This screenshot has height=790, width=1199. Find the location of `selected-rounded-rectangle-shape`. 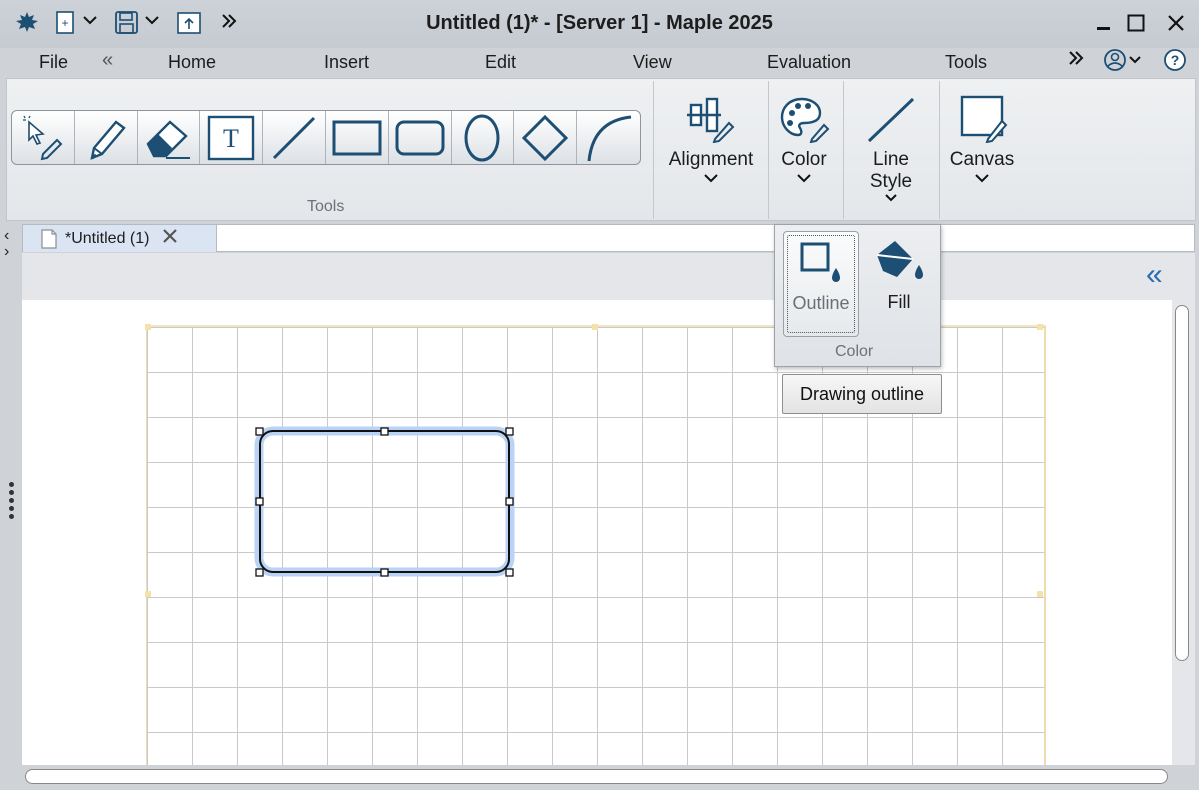

selected-rounded-rectangle-shape is located at coordinates (386, 502).